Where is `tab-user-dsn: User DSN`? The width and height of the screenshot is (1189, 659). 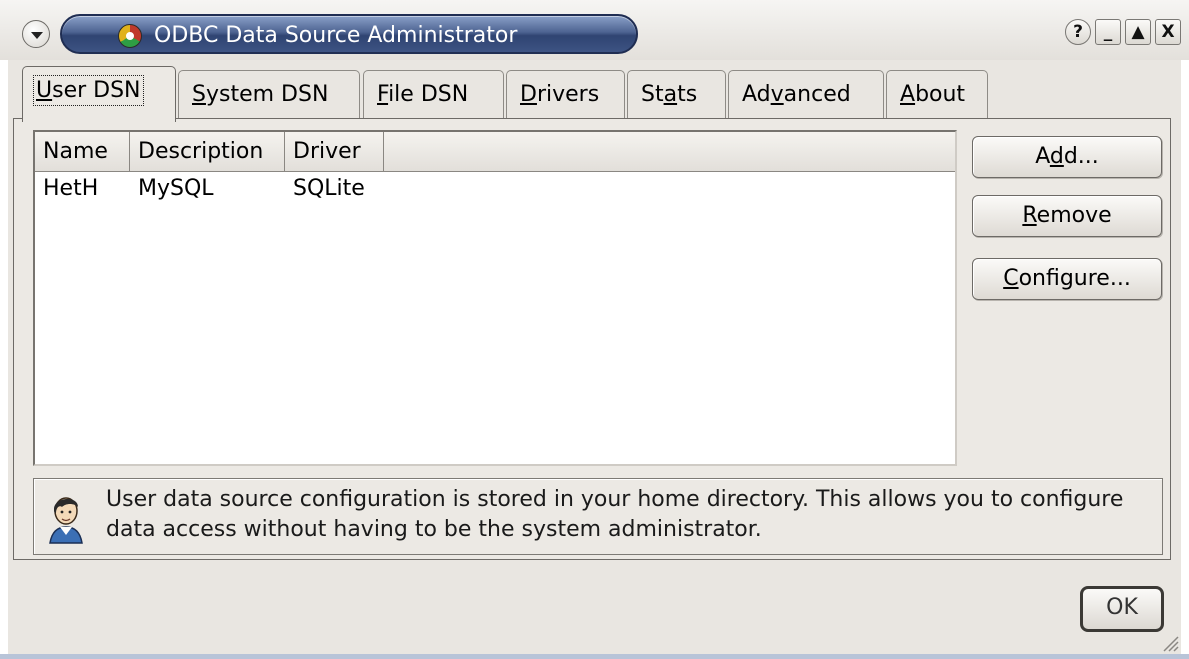
tab-user-dsn: User DSN is located at coordinates (99, 94).